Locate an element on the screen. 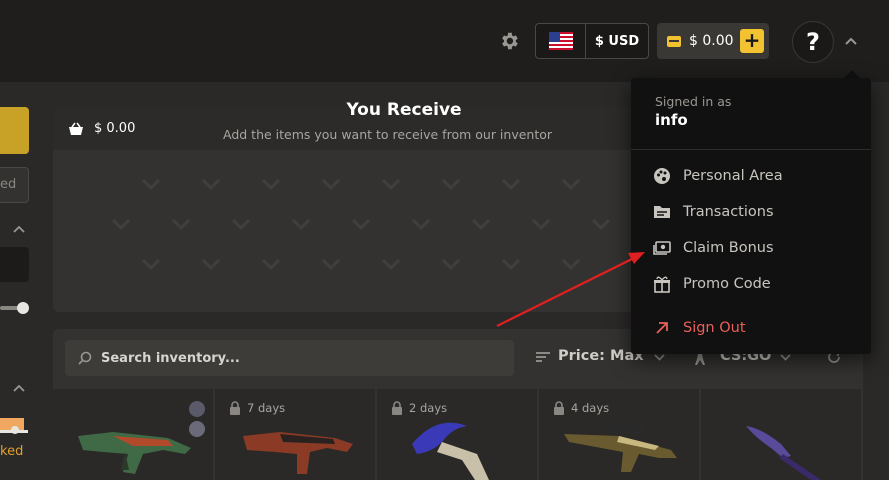 This screenshot has width=889, height=480. menu-item-sign-out: Sign Out is located at coordinates (699, 328).